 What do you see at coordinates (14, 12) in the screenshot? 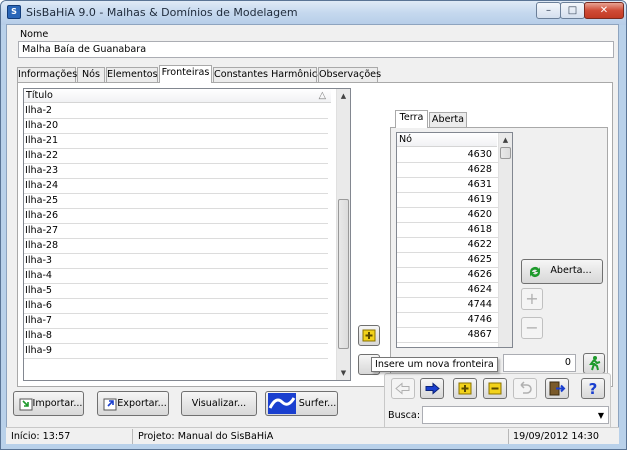
I see `app-icon: S` at bounding box center [14, 12].